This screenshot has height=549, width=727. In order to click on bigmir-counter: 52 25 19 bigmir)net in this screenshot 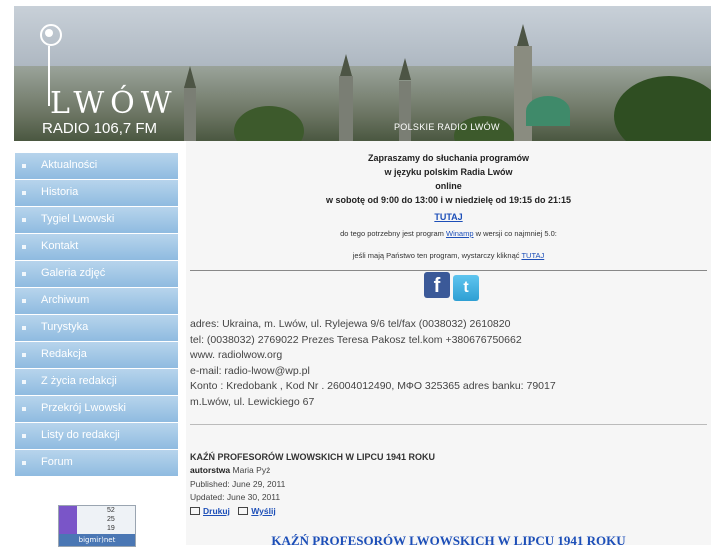, I will do `click(97, 526)`.